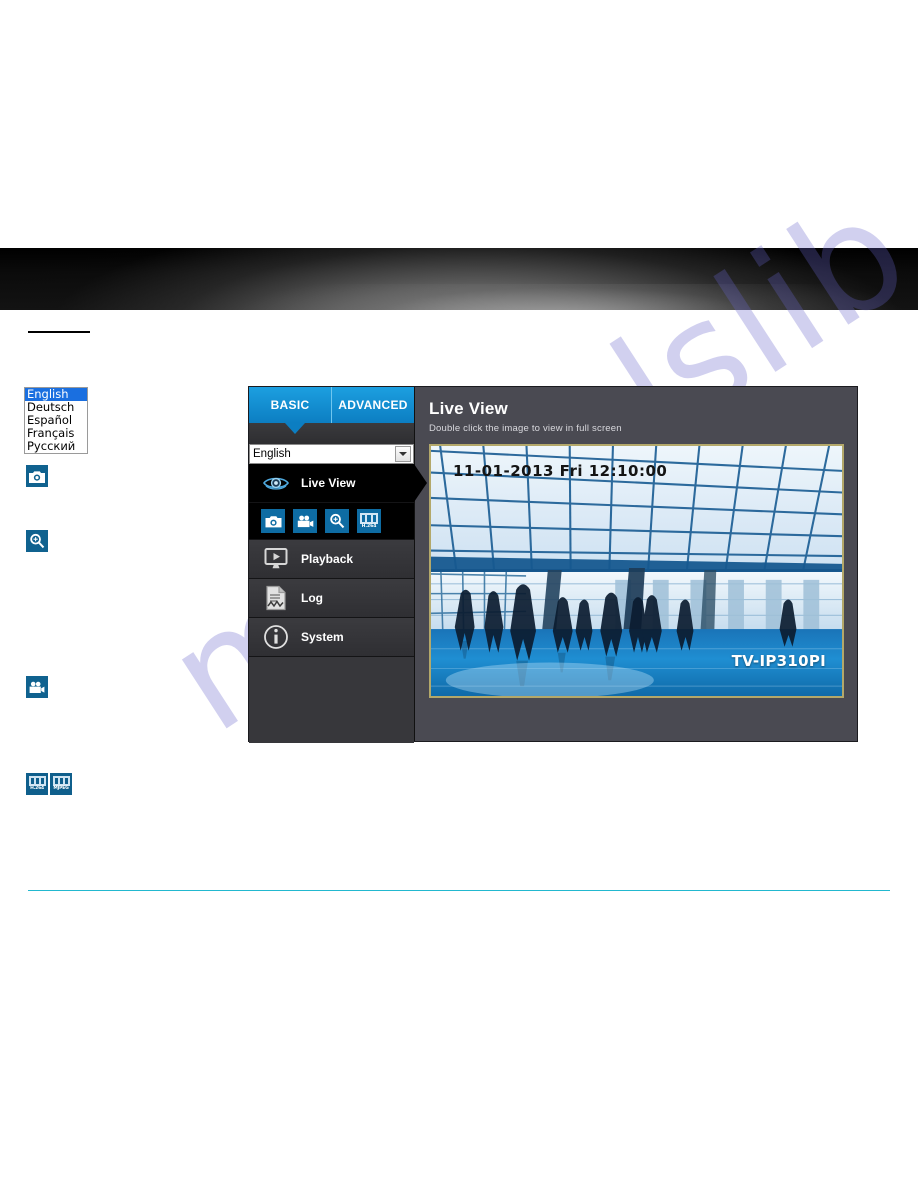 This screenshot has height=1188, width=918. Describe the element at coordinates (322, 637) in the screenshot. I see `sidebar-item-label: System` at that location.